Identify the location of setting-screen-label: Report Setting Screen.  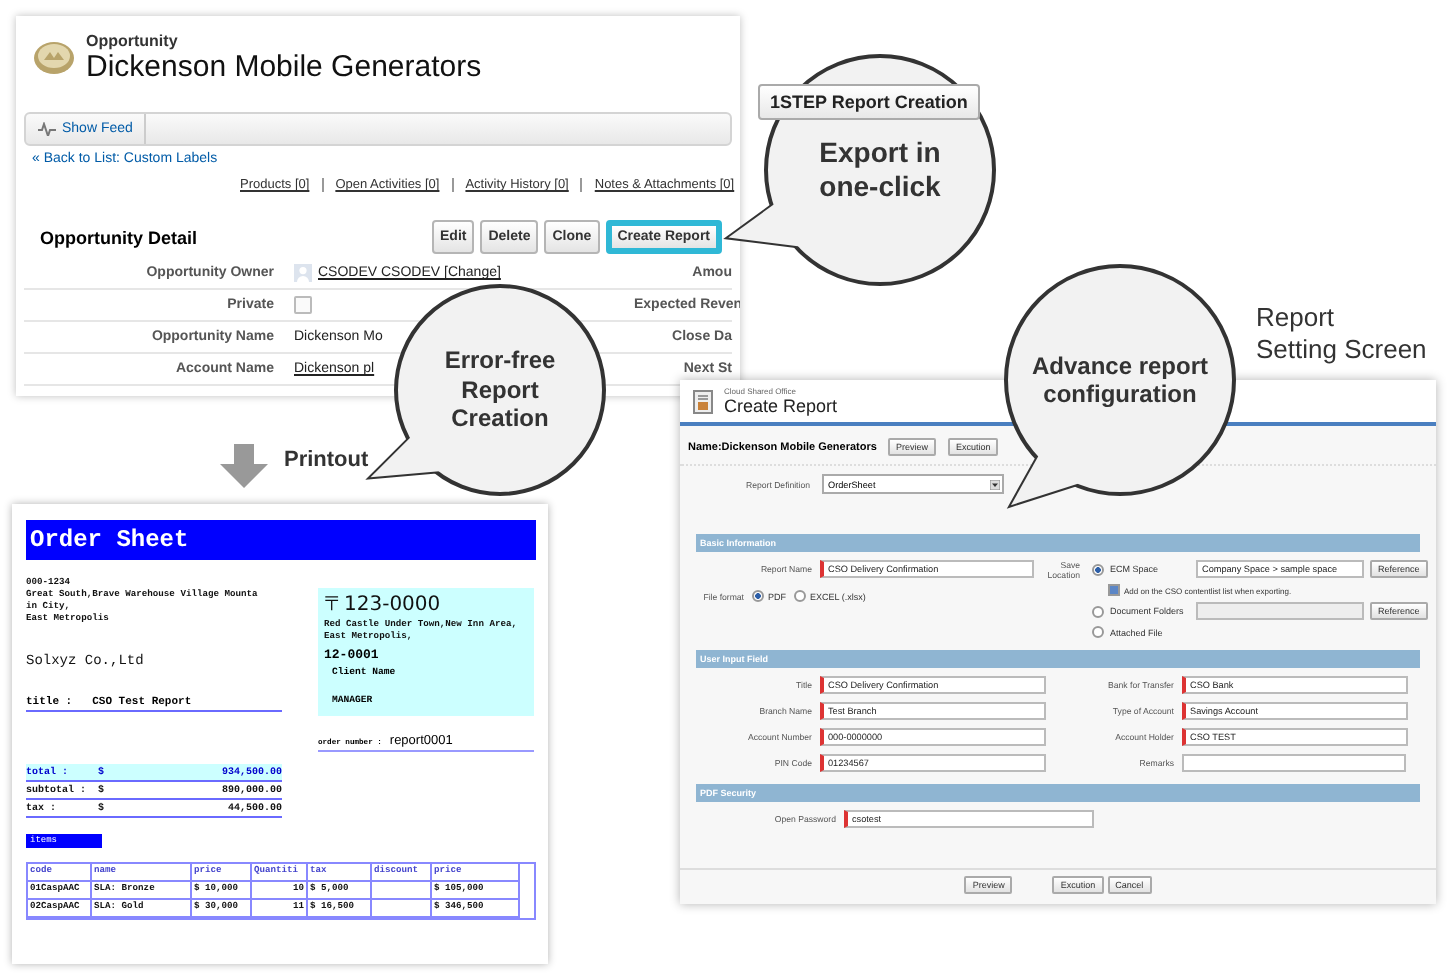
(1341, 334).